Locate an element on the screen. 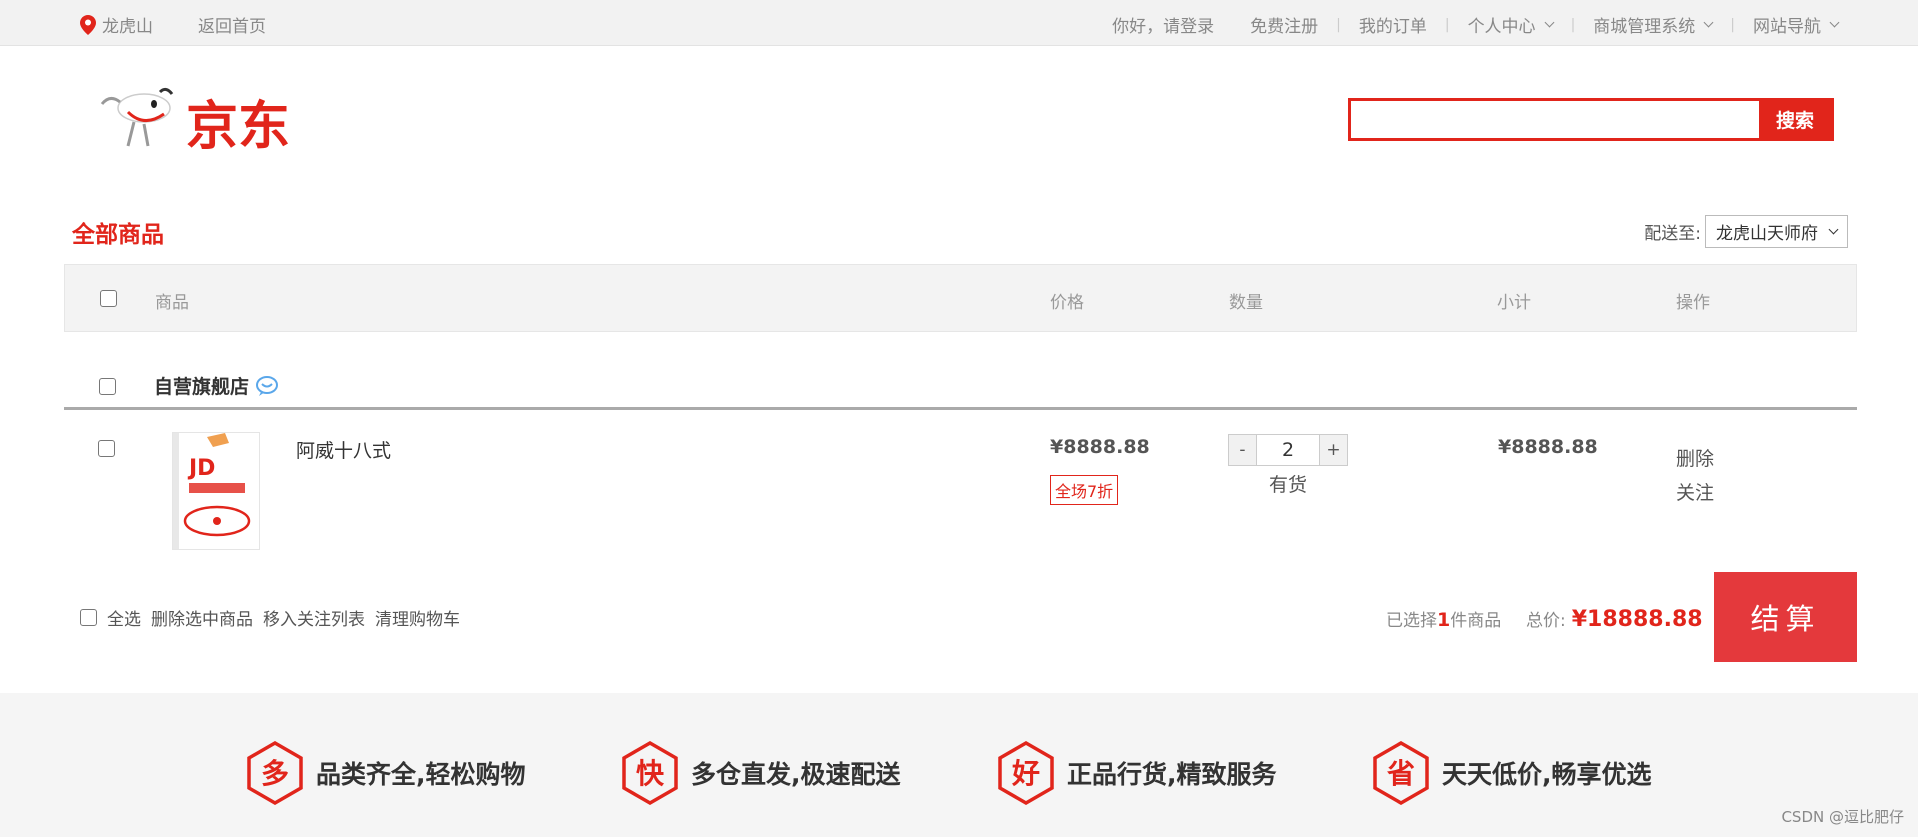  feature-text: 正品行货,精致服务 is located at coordinates (1172, 774).